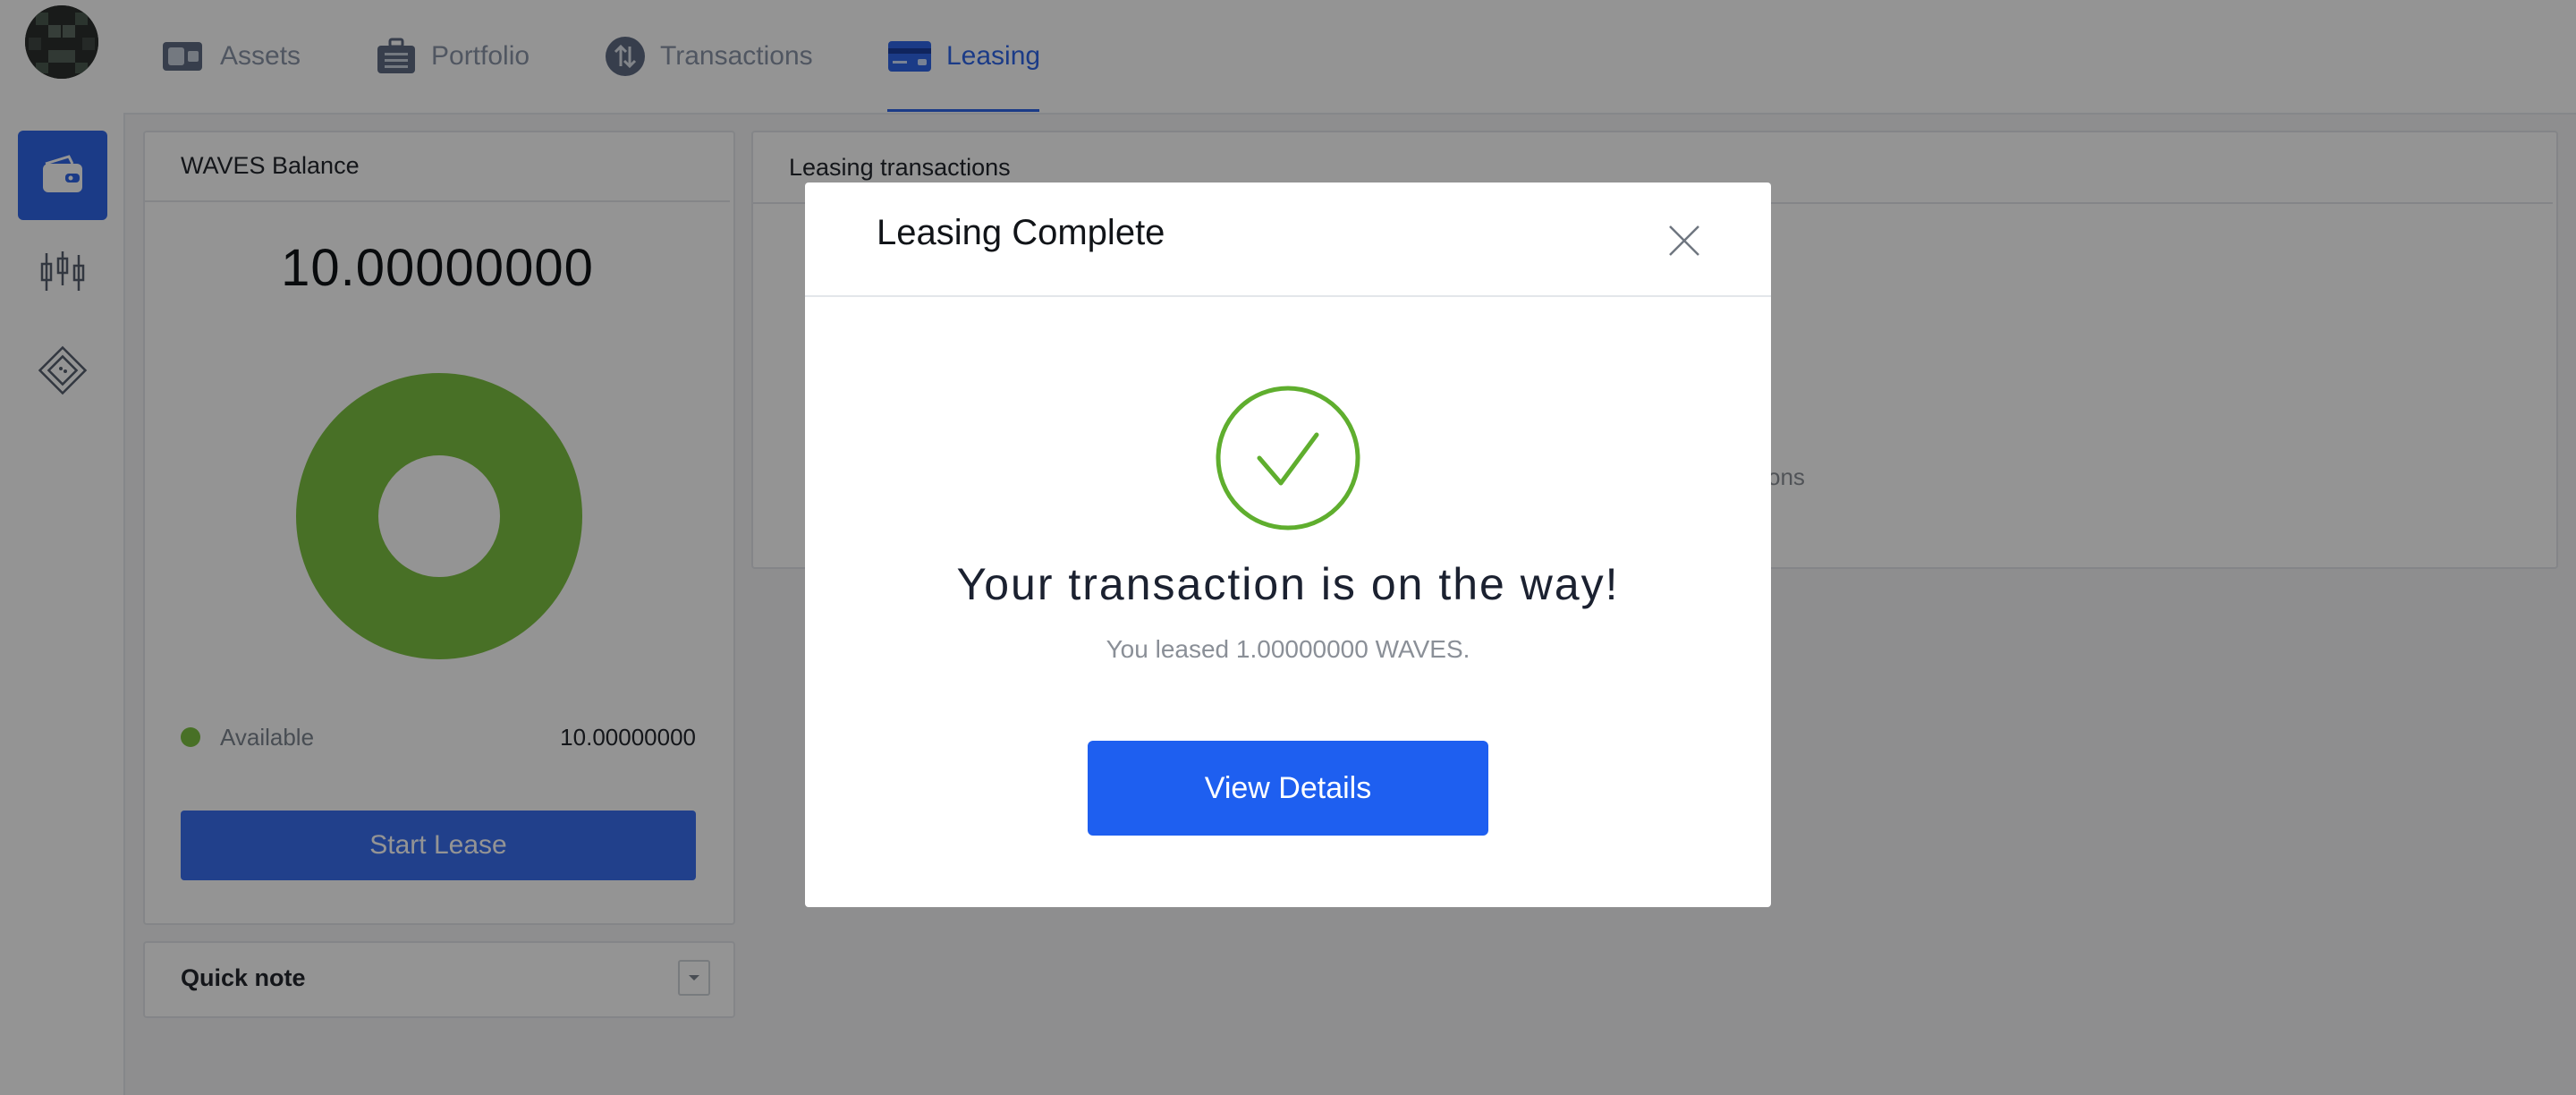 The image size is (2576, 1095). Describe the element at coordinates (1288, 584) in the screenshot. I see `modal-heading: Your transaction is on the way!` at that location.